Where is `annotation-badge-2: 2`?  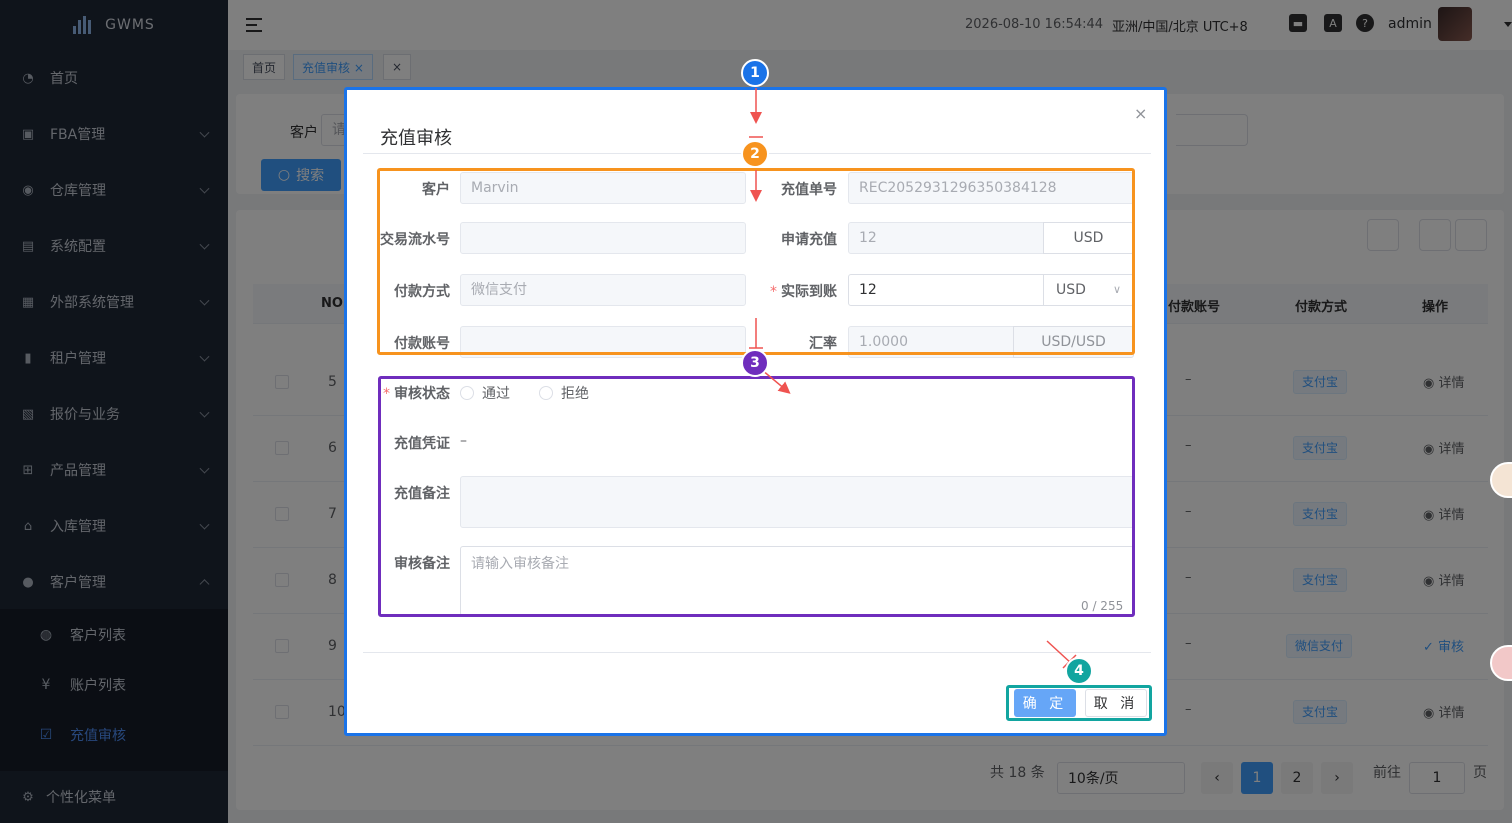 annotation-badge-2: 2 is located at coordinates (755, 154).